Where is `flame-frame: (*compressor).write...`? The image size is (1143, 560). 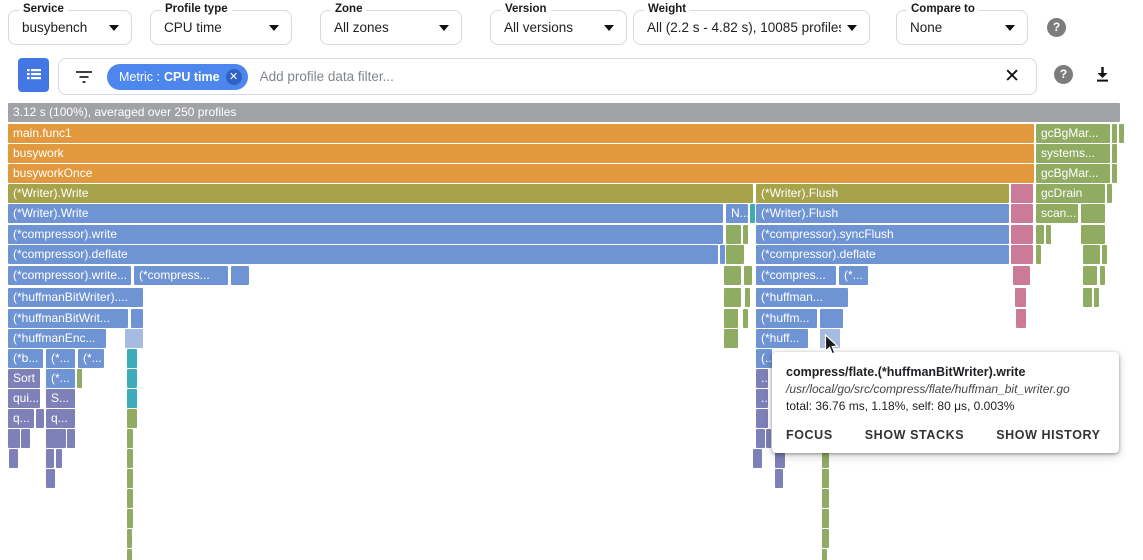
flame-frame: (*compressor).write... is located at coordinates (69, 275).